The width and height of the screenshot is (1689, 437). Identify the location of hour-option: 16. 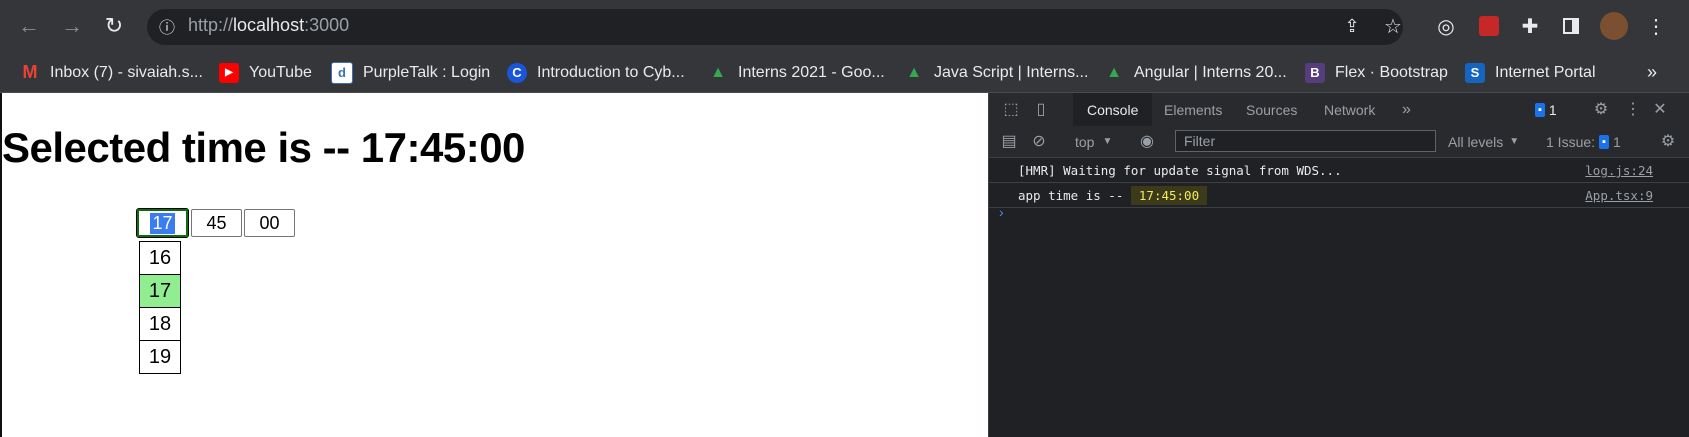
(160, 258).